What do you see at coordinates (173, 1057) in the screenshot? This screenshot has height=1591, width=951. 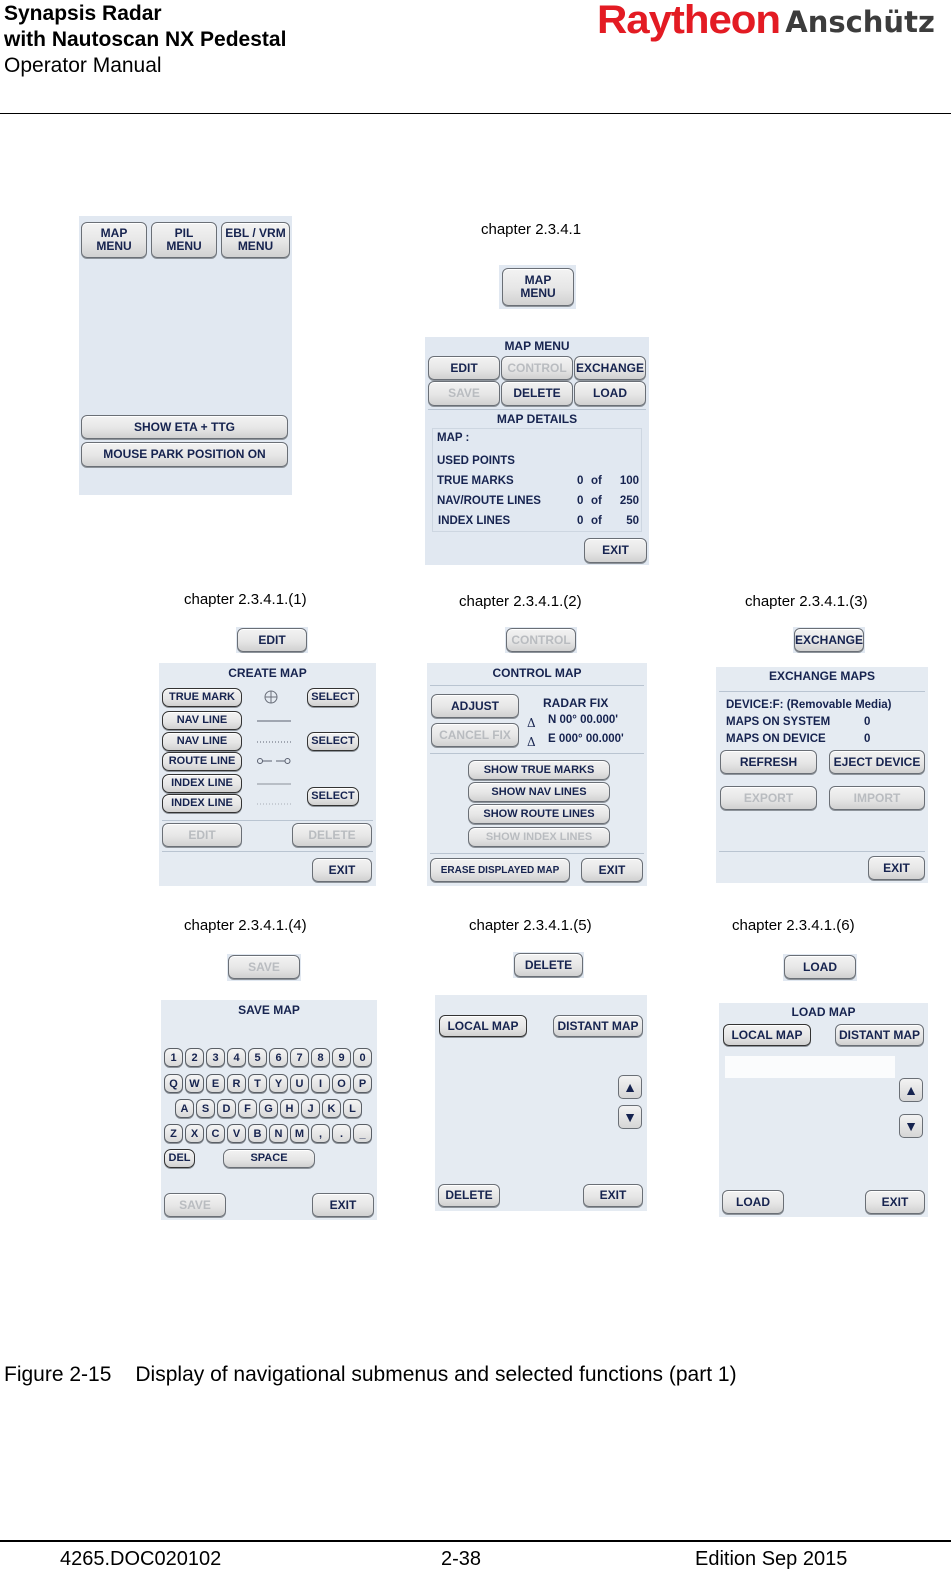 I see `key: 1` at bounding box center [173, 1057].